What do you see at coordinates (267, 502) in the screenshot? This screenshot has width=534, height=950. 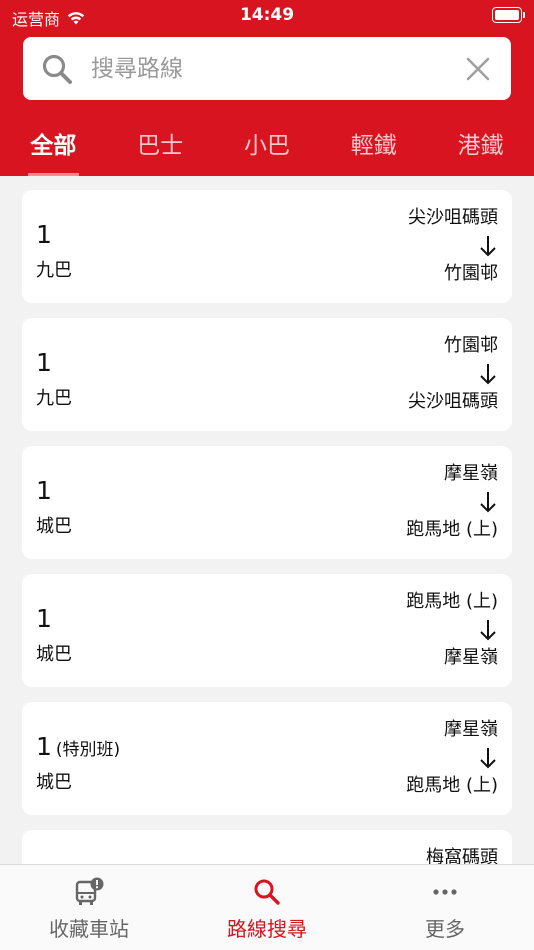 I see `route-card: 1 城巴 摩星嶺 跑馬地 (上)` at bounding box center [267, 502].